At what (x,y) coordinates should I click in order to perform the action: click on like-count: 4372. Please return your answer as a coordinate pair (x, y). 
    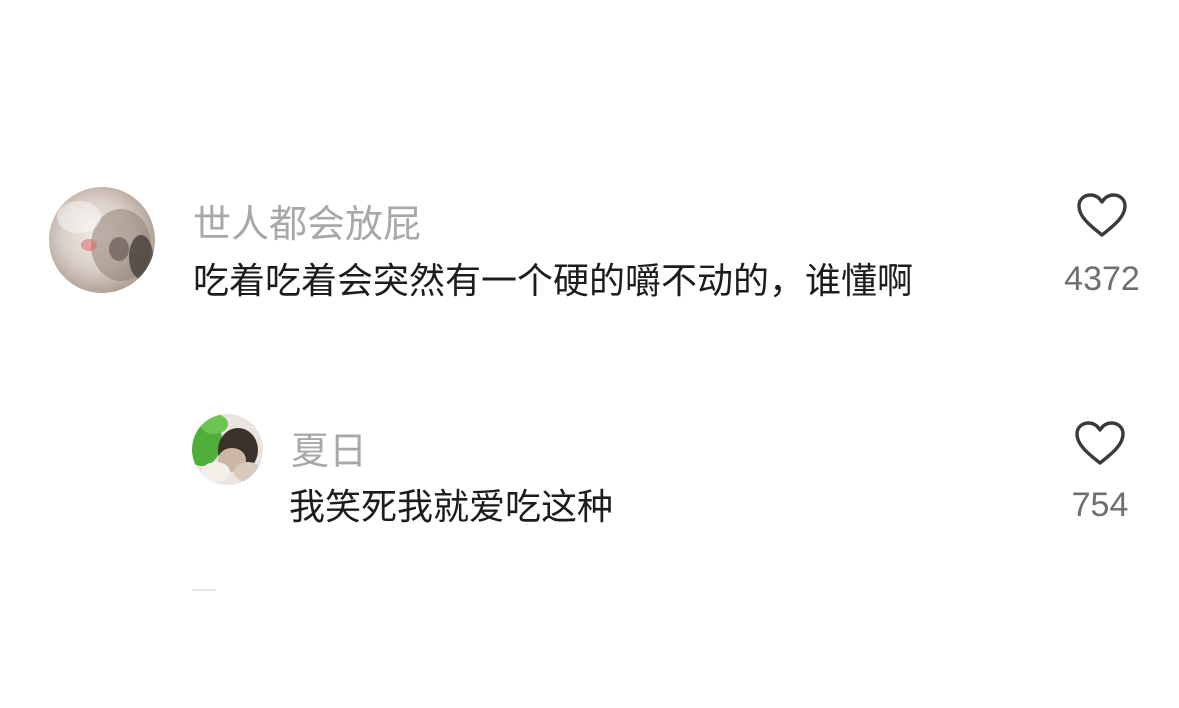
    Looking at the image, I should click on (1102, 279).